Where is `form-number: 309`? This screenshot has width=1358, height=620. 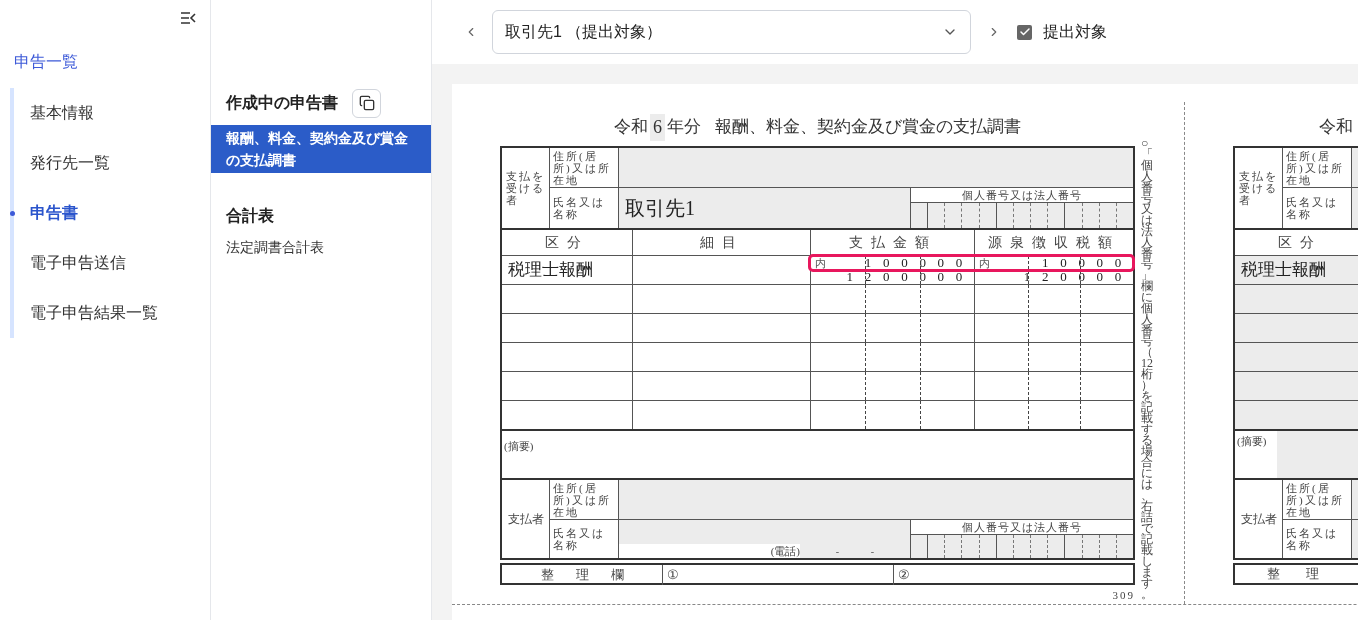 form-number: 309 is located at coordinates (1123, 595).